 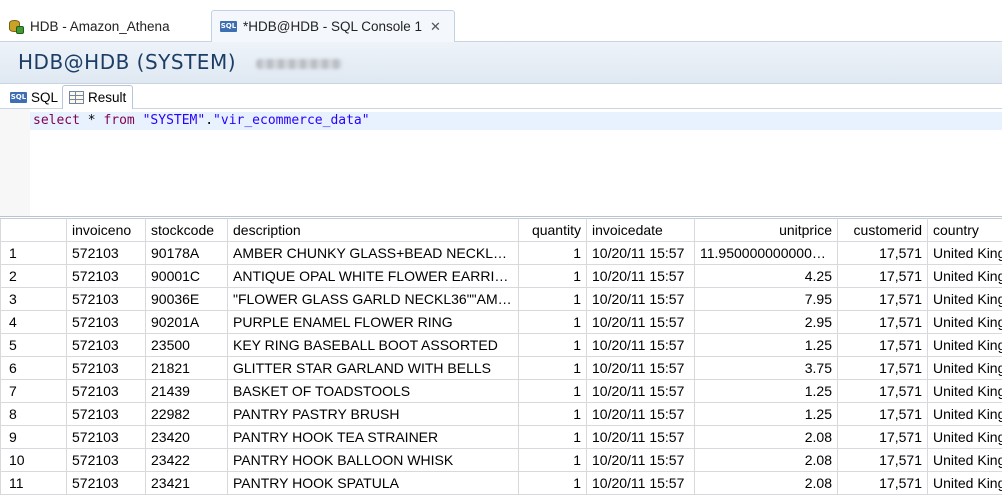 What do you see at coordinates (33, 299) in the screenshot?
I see `cell-row-number: 3` at bounding box center [33, 299].